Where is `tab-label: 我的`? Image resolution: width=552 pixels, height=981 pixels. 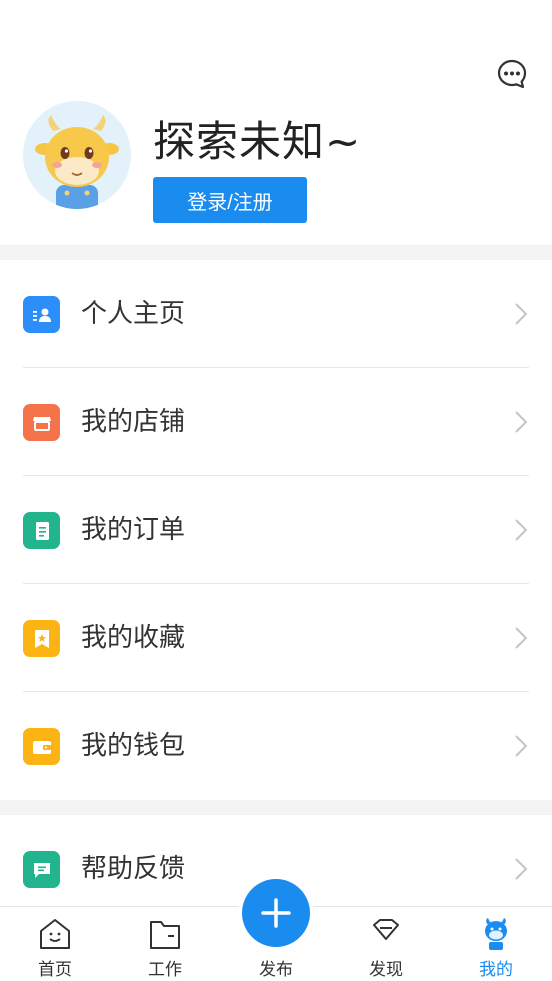 tab-label: 我的 is located at coordinates (496, 970).